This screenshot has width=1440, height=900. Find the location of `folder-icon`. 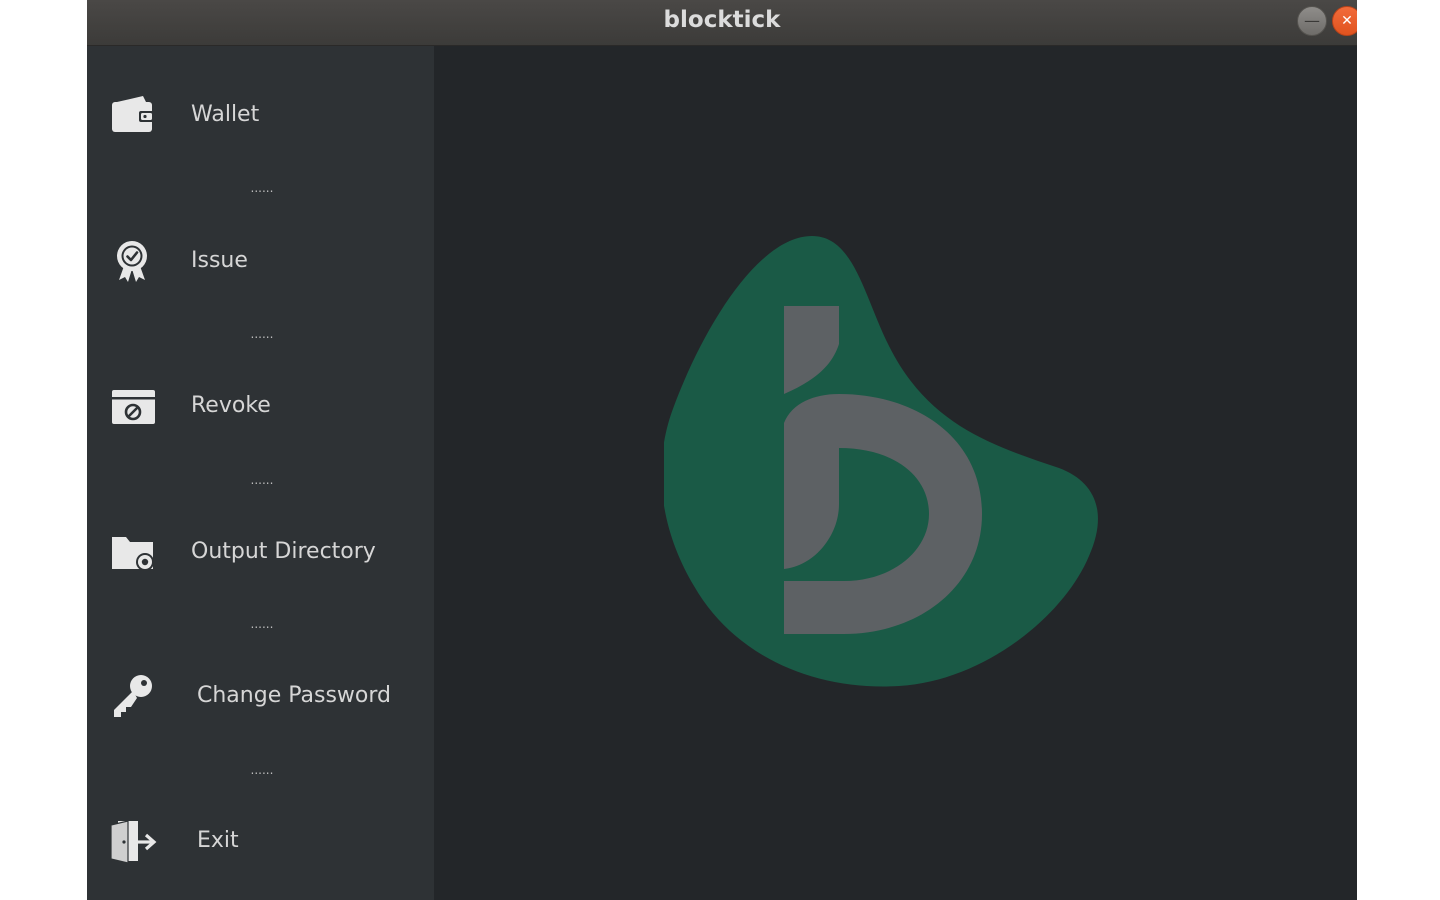

folder-icon is located at coordinates (133, 554).